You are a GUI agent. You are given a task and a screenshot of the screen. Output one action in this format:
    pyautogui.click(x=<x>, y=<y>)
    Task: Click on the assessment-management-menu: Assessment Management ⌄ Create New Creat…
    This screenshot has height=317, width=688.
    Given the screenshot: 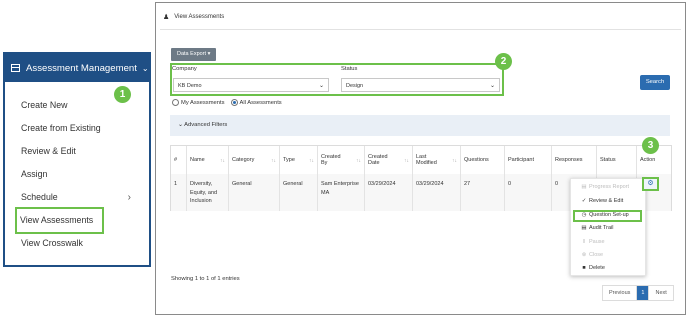 What is the action you would take?
    pyautogui.click(x=77, y=159)
    